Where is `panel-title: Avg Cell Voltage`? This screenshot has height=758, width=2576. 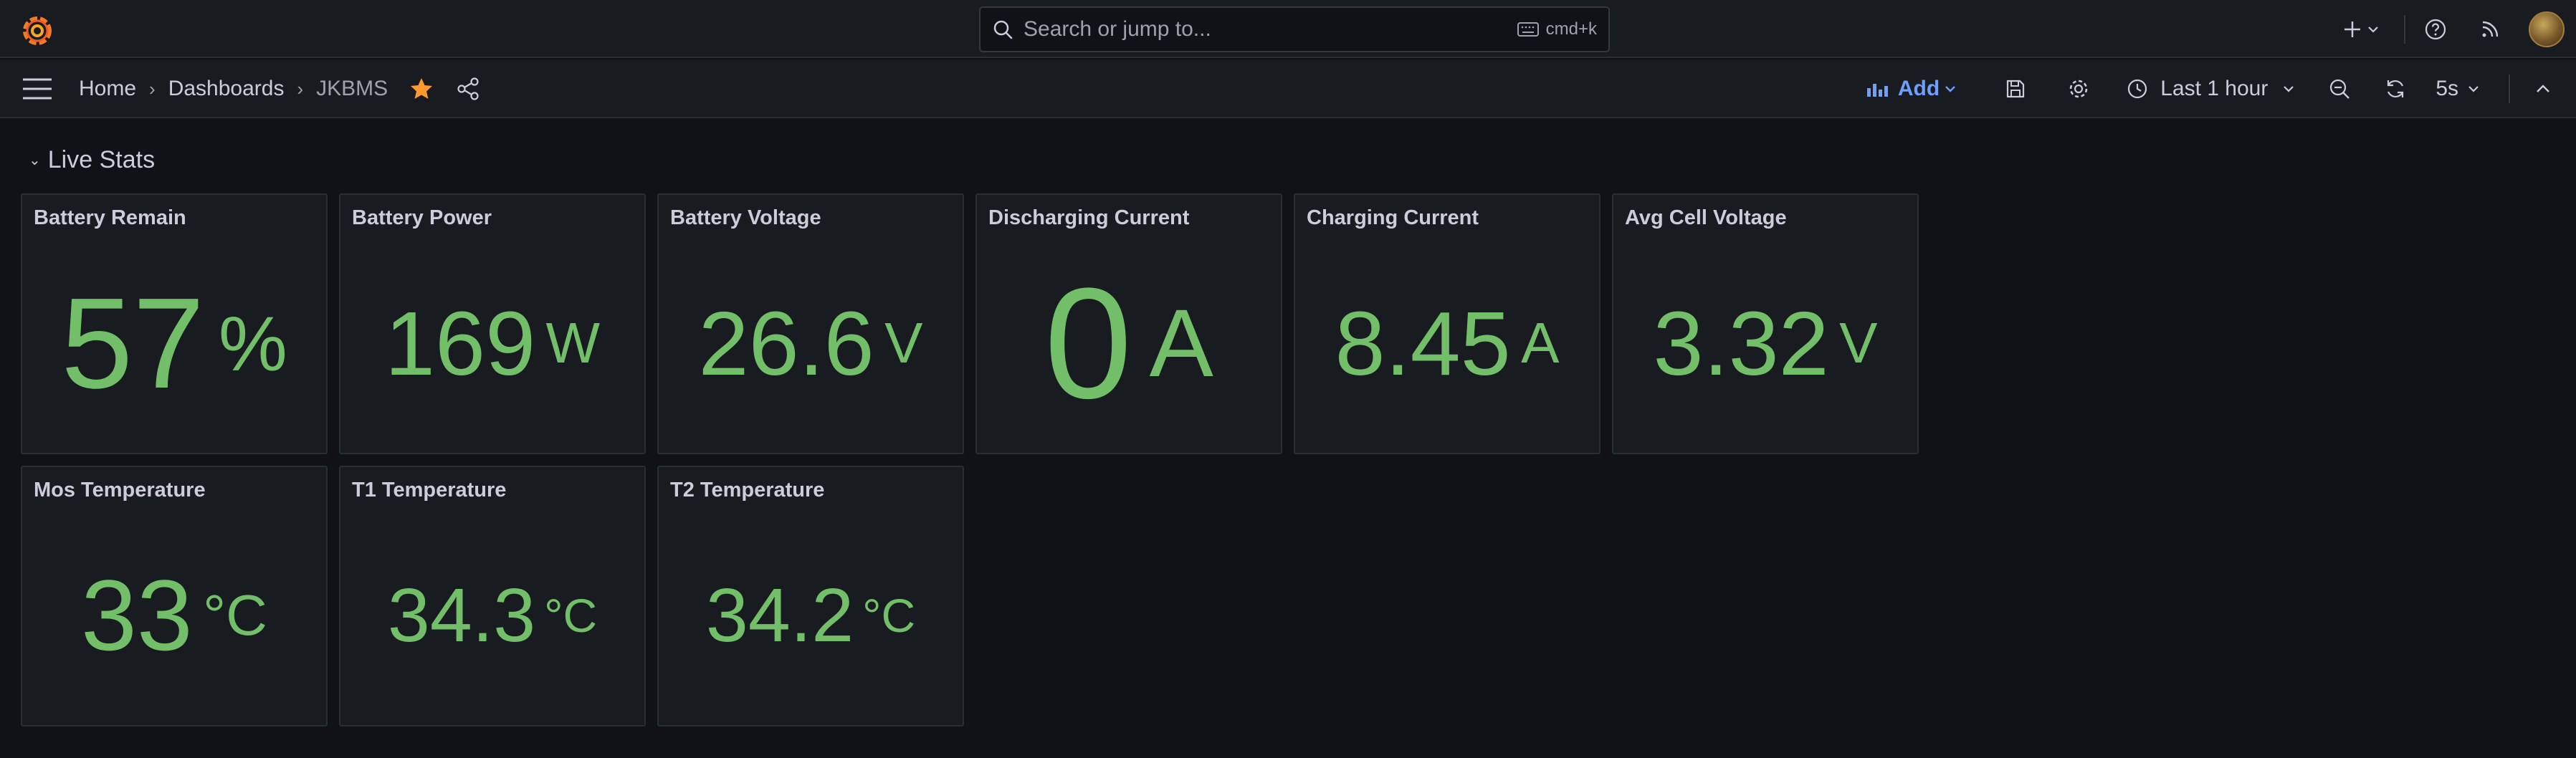
panel-title: Avg Cell Voltage is located at coordinates (1706, 217).